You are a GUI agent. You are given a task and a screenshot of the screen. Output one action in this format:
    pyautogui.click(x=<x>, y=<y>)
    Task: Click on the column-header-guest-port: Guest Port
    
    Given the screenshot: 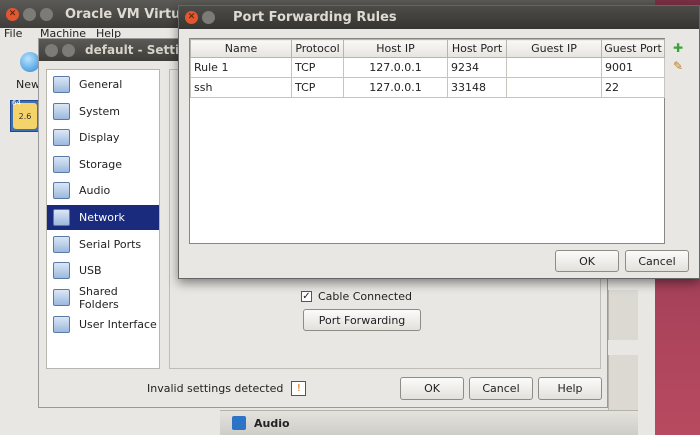 What is the action you would take?
    pyautogui.click(x=633, y=48)
    